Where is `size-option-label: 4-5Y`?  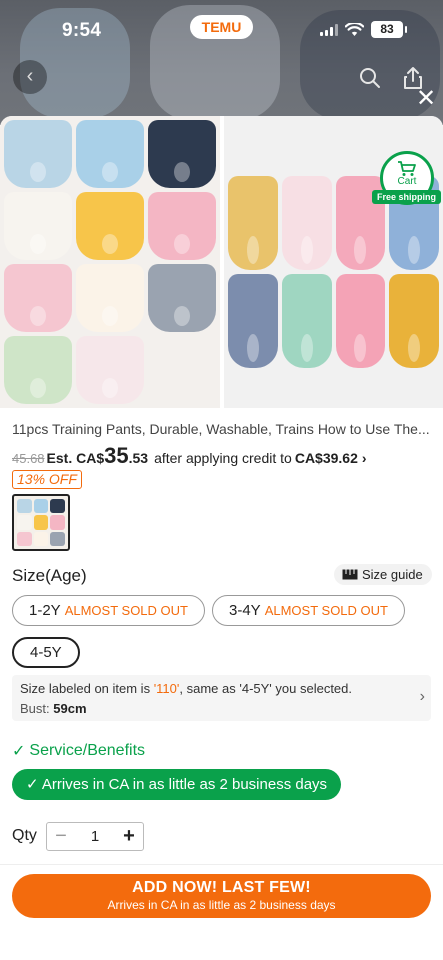 size-option-label: 4-5Y is located at coordinates (46, 652).